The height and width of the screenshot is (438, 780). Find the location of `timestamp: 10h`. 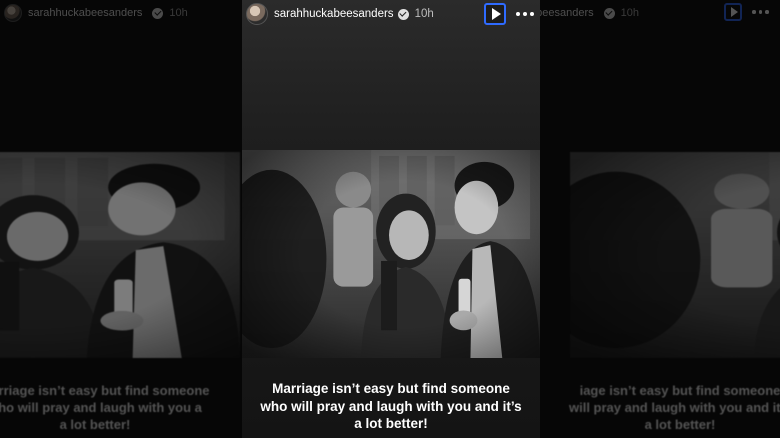

timestamp: 10h is located at coordinates (424, 14).